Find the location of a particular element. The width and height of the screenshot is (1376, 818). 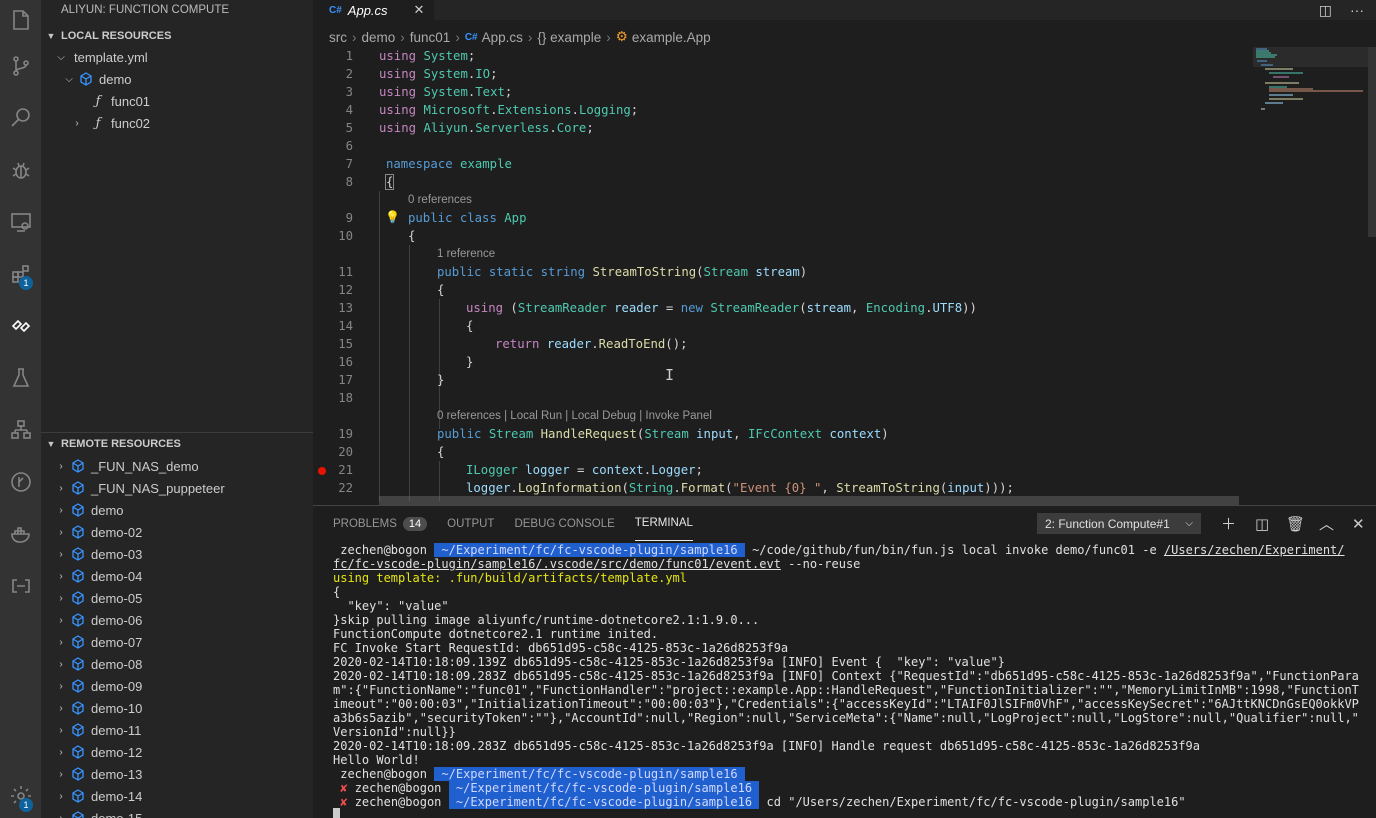

breadcrumb-file: App.cs is located at coordinates (502, 37).